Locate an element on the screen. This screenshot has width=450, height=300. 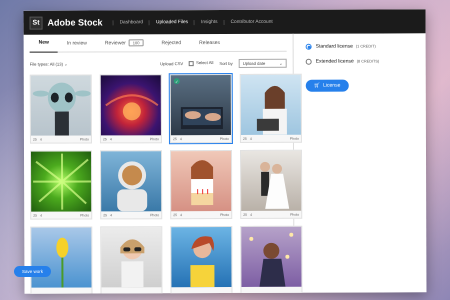
laptop-hands-photo is located at coordinates (200, 105).